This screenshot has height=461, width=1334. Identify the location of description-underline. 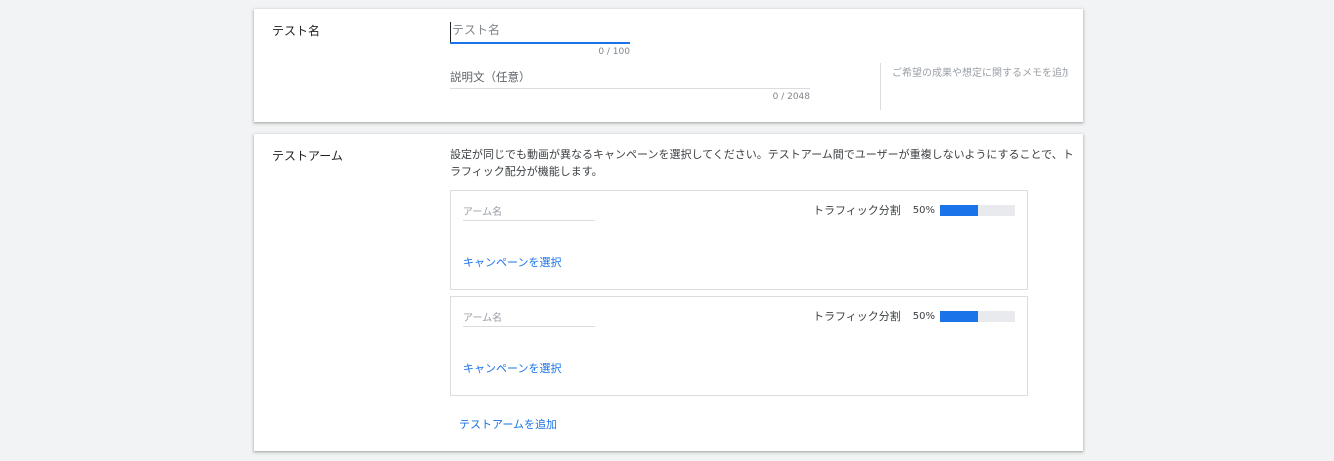
(630, 88).